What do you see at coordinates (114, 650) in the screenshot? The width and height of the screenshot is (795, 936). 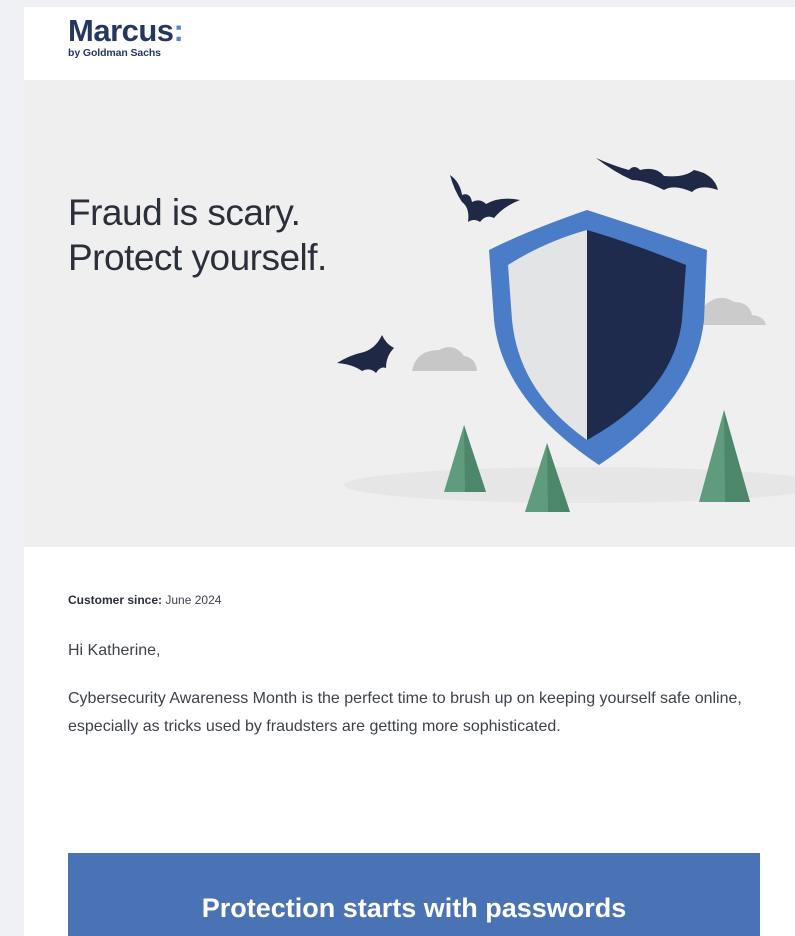 I see `greeting: Hi Katherine,` at bounding box center [114, 650].